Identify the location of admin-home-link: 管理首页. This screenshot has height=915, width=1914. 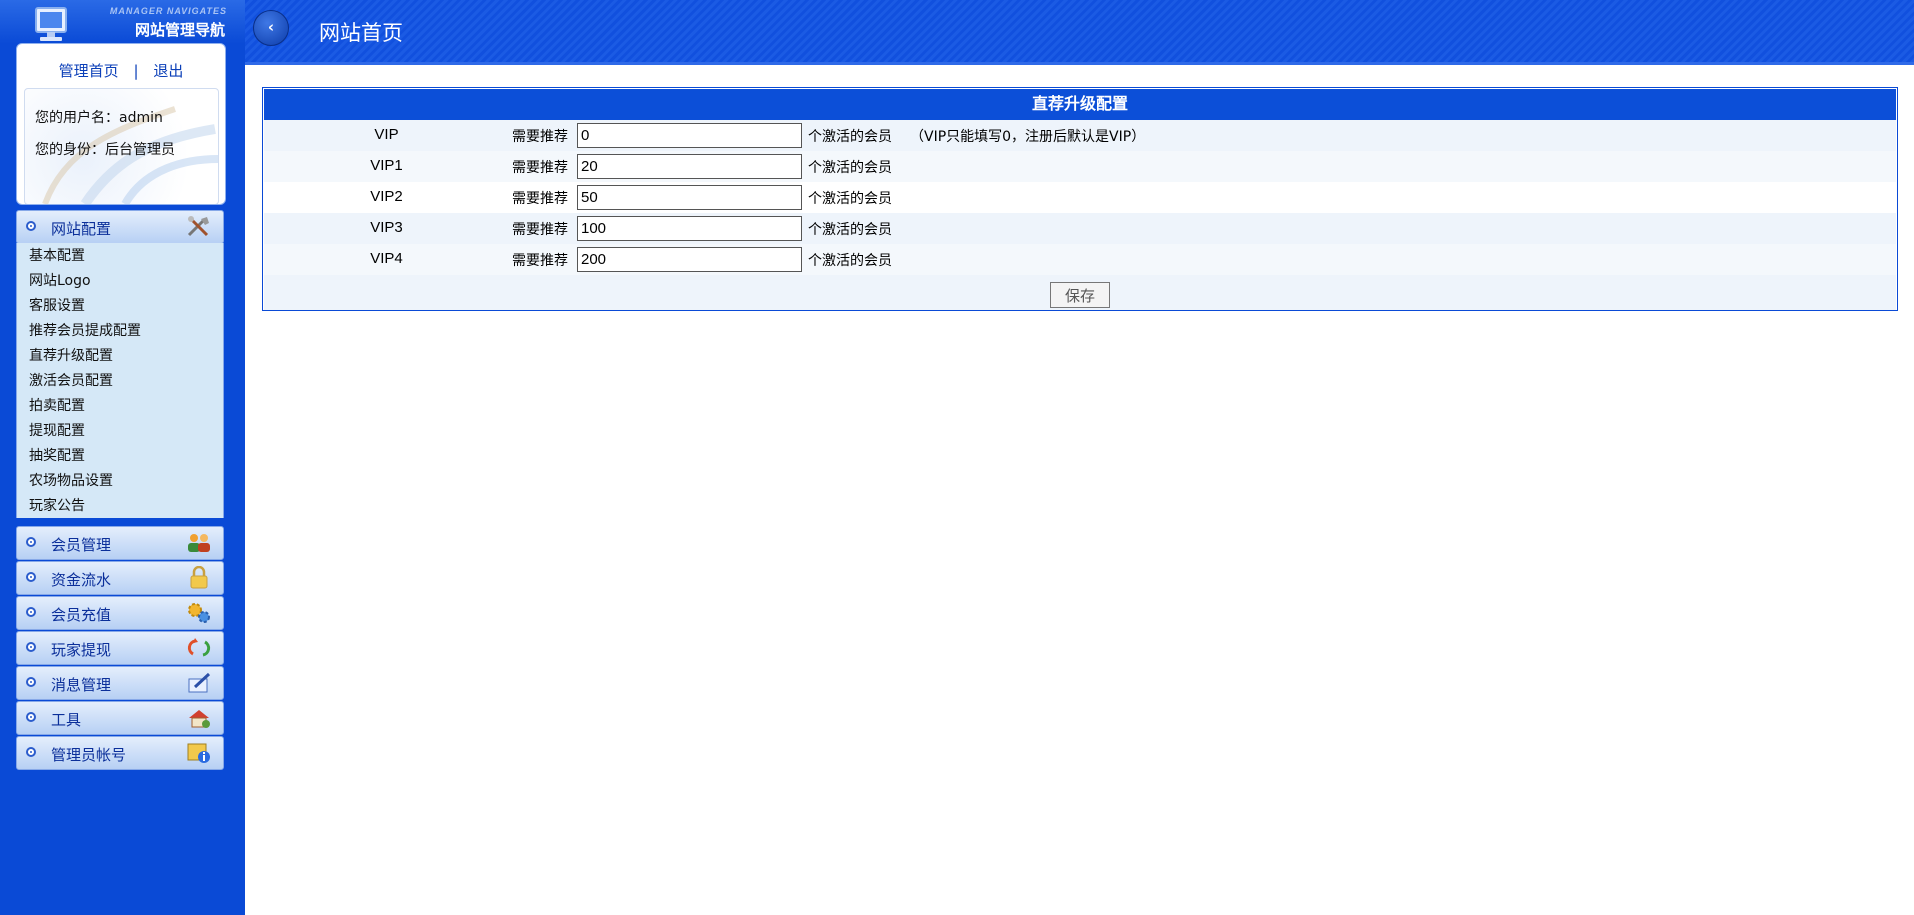
(89, 71).